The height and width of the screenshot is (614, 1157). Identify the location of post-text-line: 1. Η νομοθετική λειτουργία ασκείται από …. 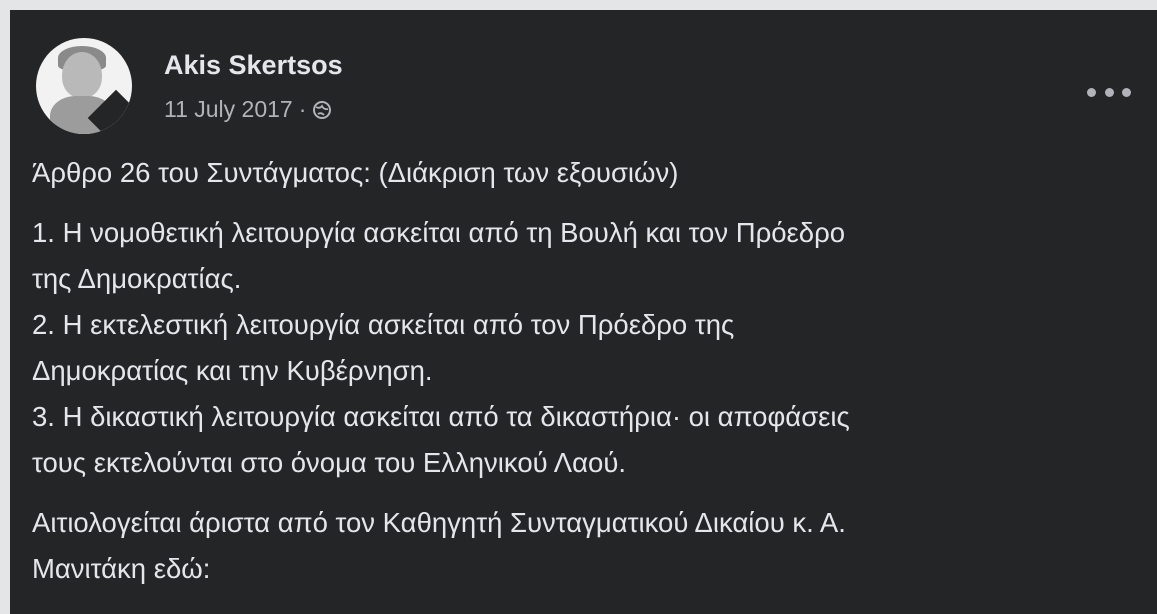
(439, 232).